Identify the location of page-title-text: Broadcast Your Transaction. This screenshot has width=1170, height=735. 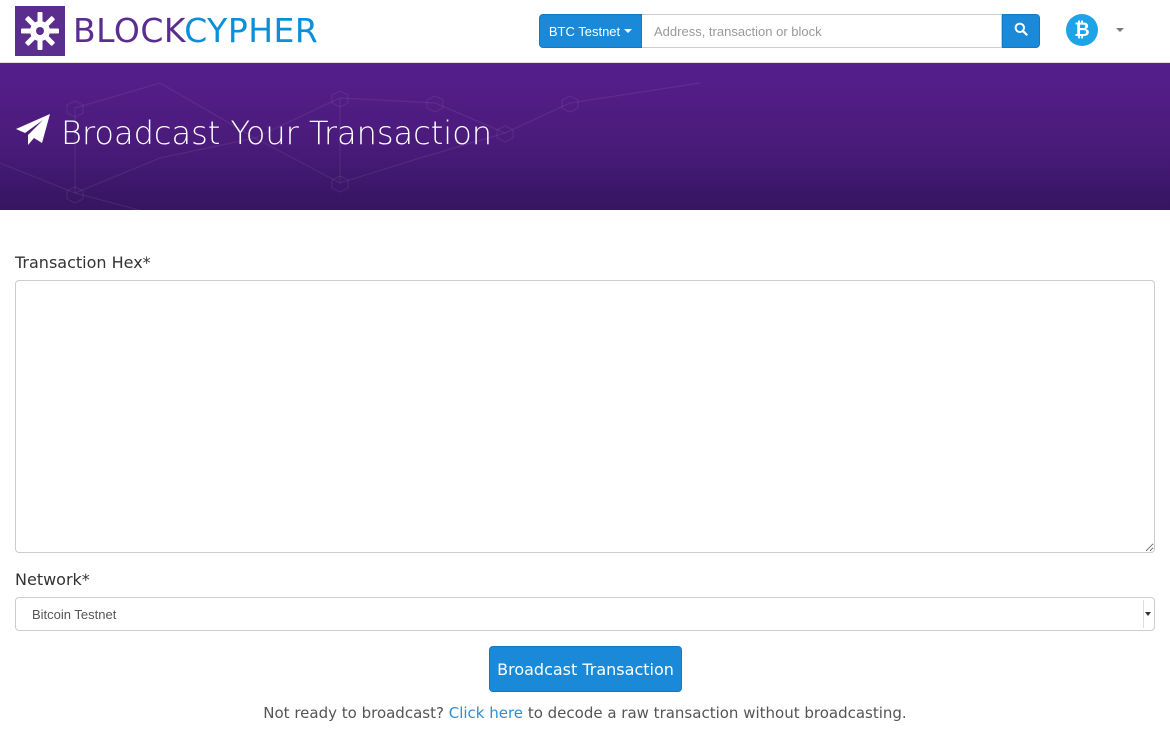
(277, 132).